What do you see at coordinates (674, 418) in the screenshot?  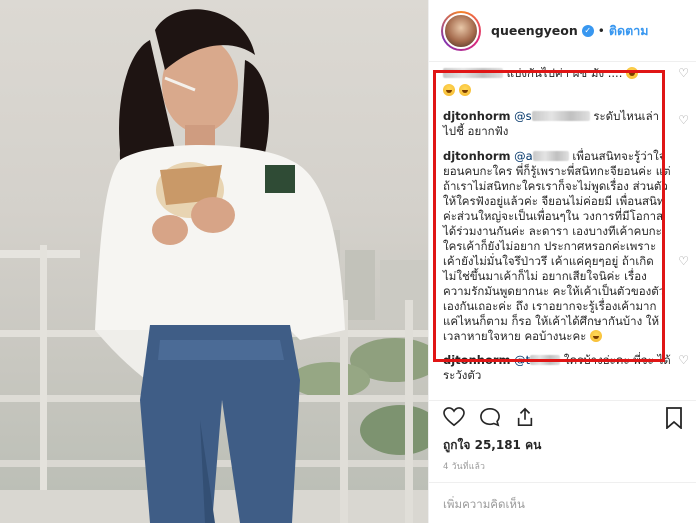 I see `bookmark-icon` at bounding box center [674, 418].